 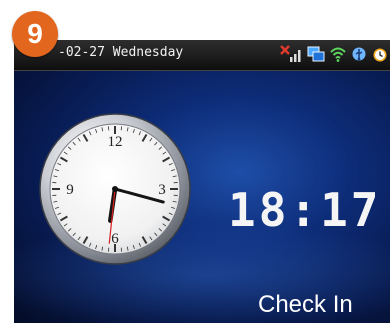 What do you see at coordinates (290, 53) in the screenshot?
I see `signal-no-sim-icon` at bounding box center [290, 53].